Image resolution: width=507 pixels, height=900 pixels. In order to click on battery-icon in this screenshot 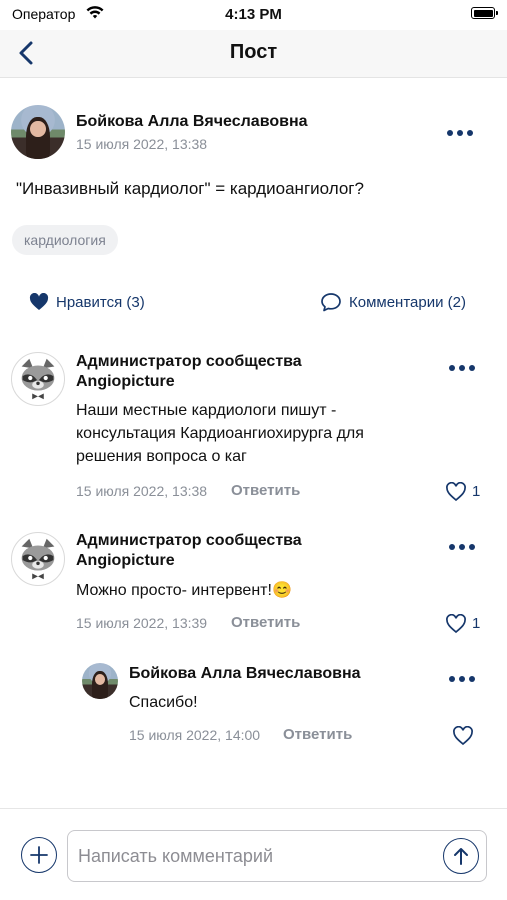, I will do `click(484, 13)`.